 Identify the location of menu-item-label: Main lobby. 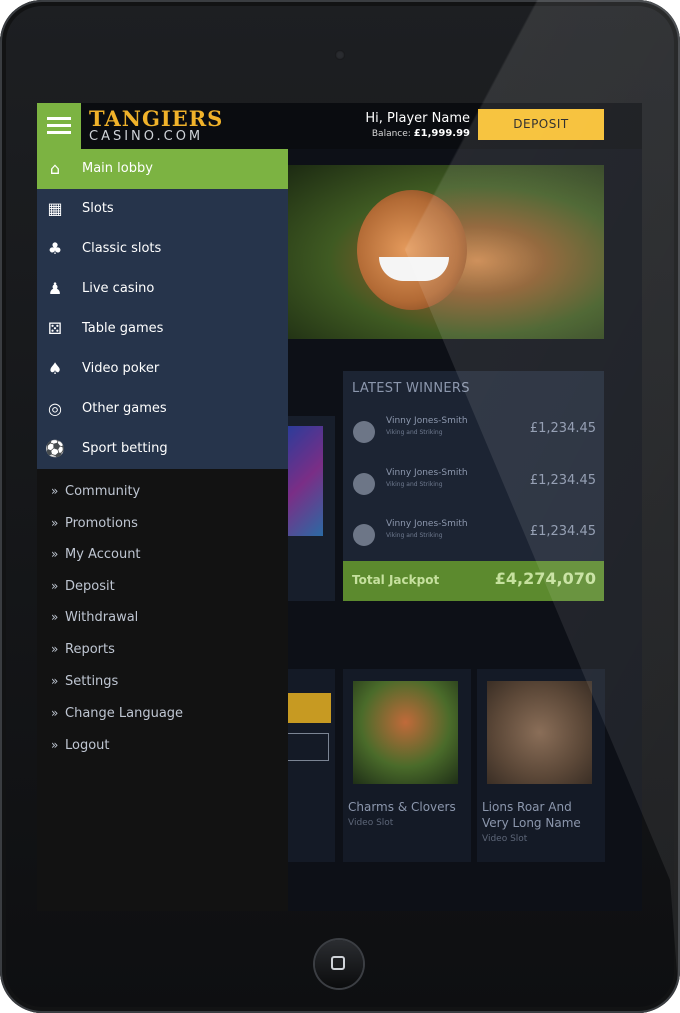
(117, 168).